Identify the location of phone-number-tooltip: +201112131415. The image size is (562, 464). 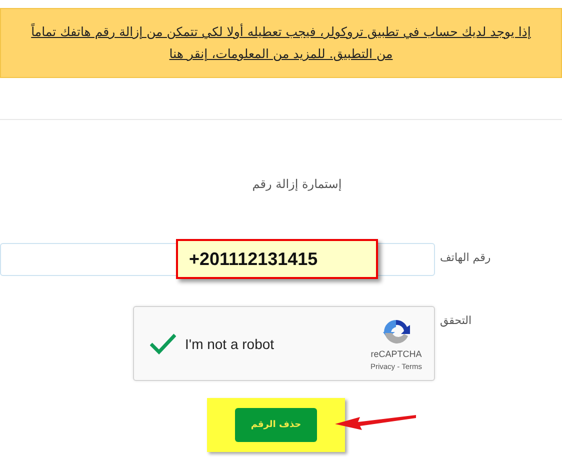
(277, 259).